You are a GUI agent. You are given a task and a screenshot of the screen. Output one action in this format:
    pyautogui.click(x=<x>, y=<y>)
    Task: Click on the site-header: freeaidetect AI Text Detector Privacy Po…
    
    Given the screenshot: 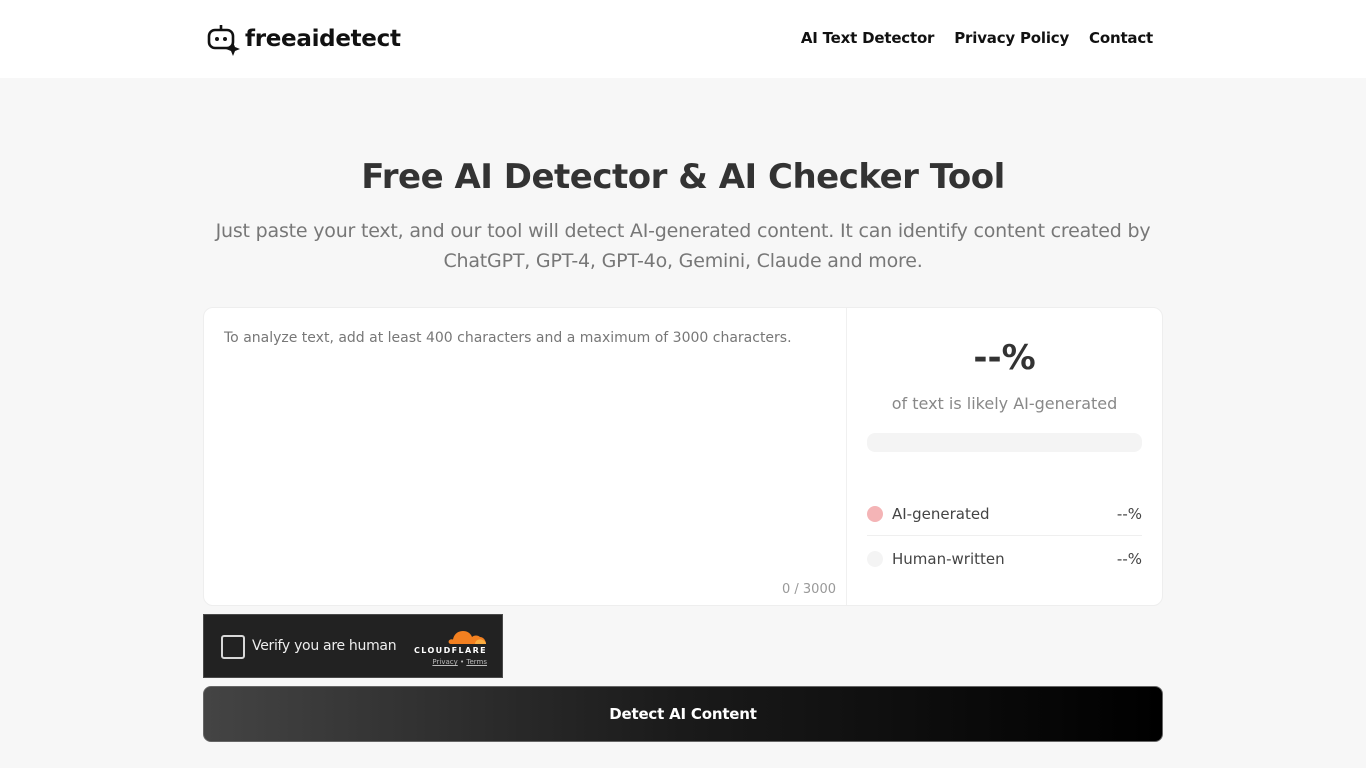 What is the action you would take?
    pyautogui.click(x=683, y=39)
    